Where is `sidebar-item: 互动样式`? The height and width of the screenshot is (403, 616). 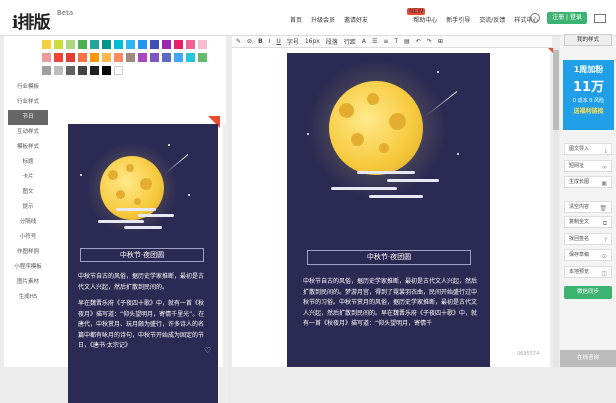
sidebar-item: 互动样式 is located at coordinates (28, 132).